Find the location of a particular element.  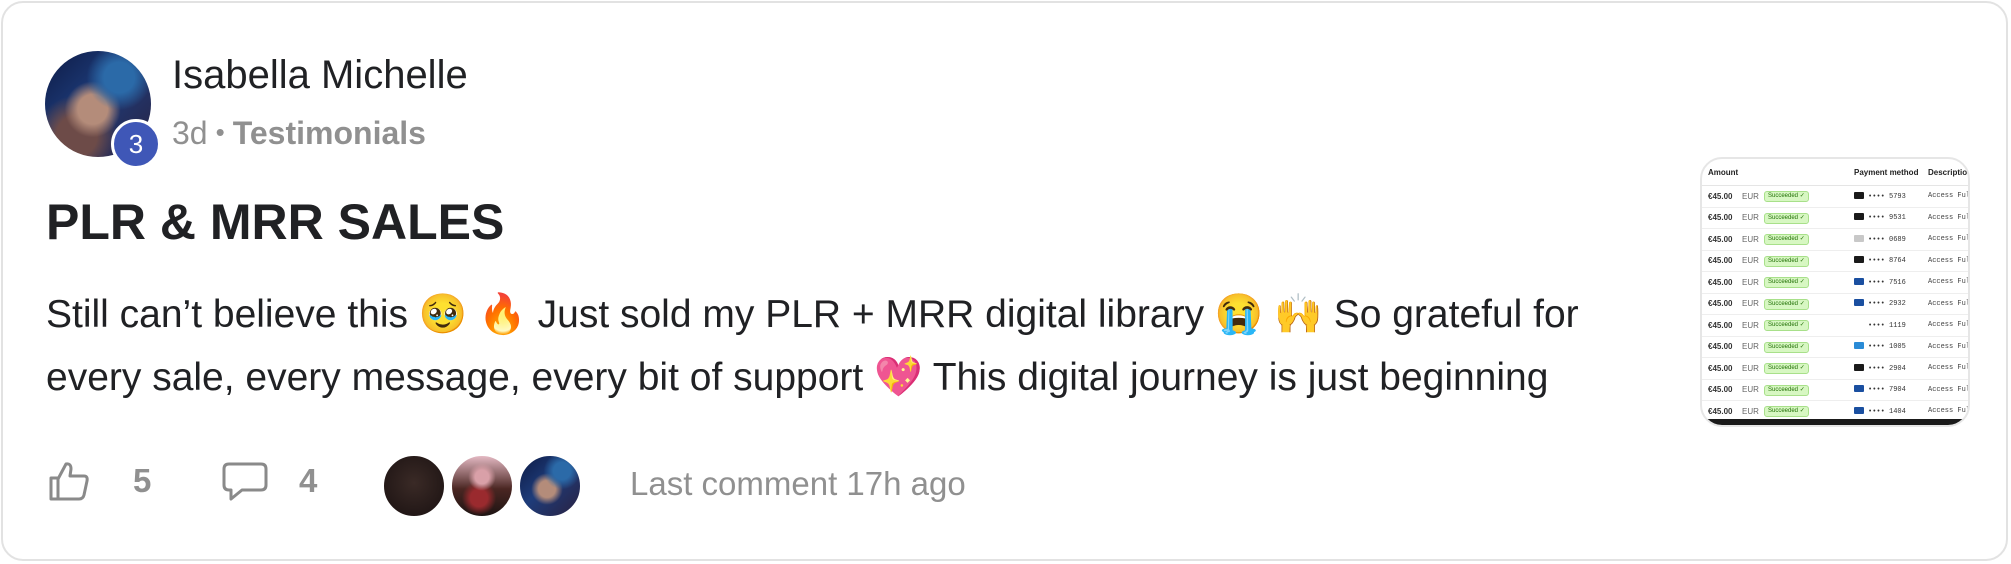

payment-method: •••• 9531 is located at coordinates (1890, 218).